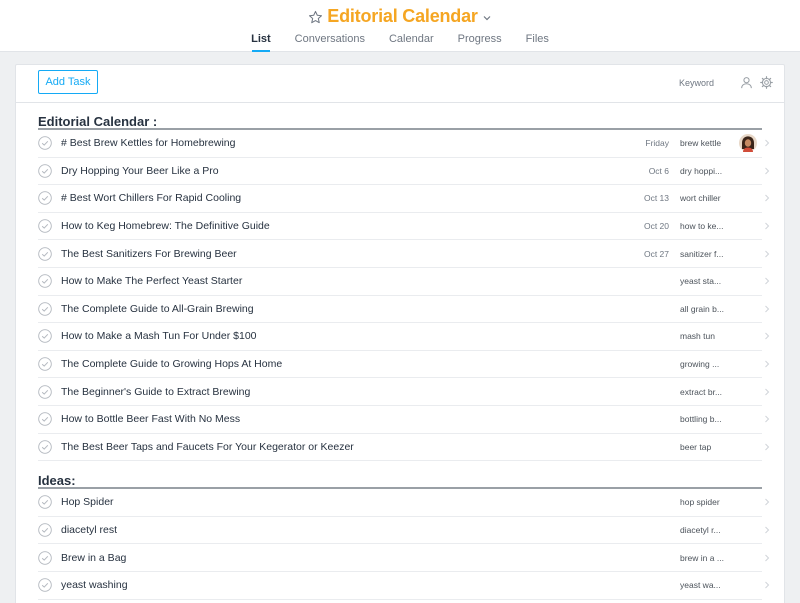  I want to click on chevron-down-icon, so click(487, 18).